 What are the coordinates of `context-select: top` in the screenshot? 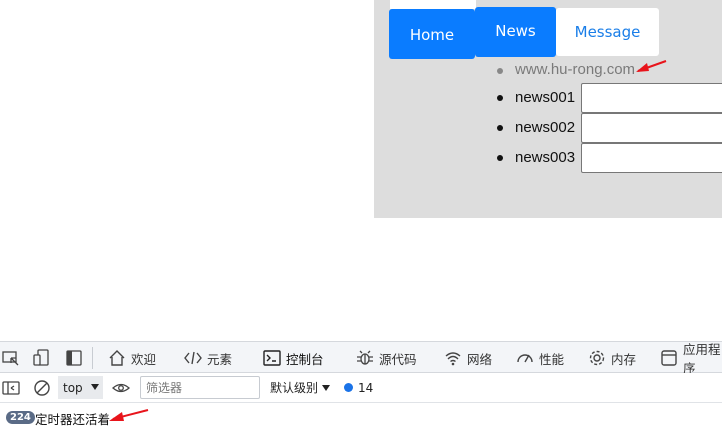 It's located at (80, 387).